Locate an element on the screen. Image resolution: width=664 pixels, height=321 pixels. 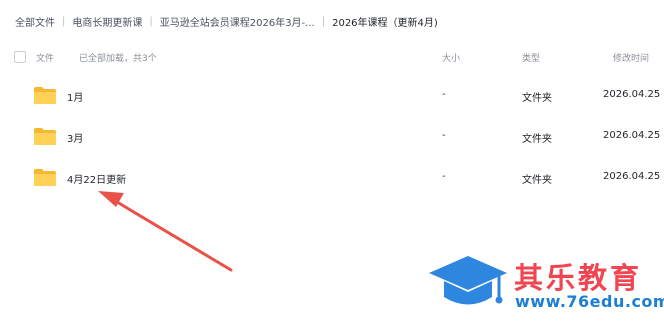
column-header-mtime: 修改时间 is located at coordinates (631, 57).